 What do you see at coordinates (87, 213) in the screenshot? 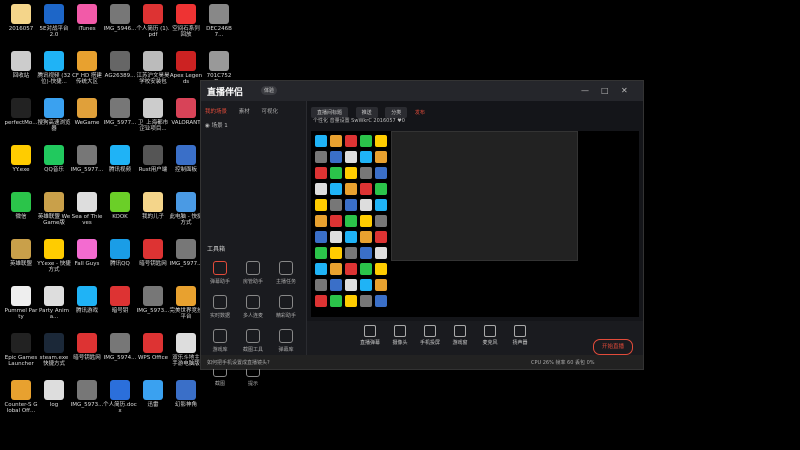
I see `desktop-icon: Sea of Thieves` at bounding box center [87, 213].